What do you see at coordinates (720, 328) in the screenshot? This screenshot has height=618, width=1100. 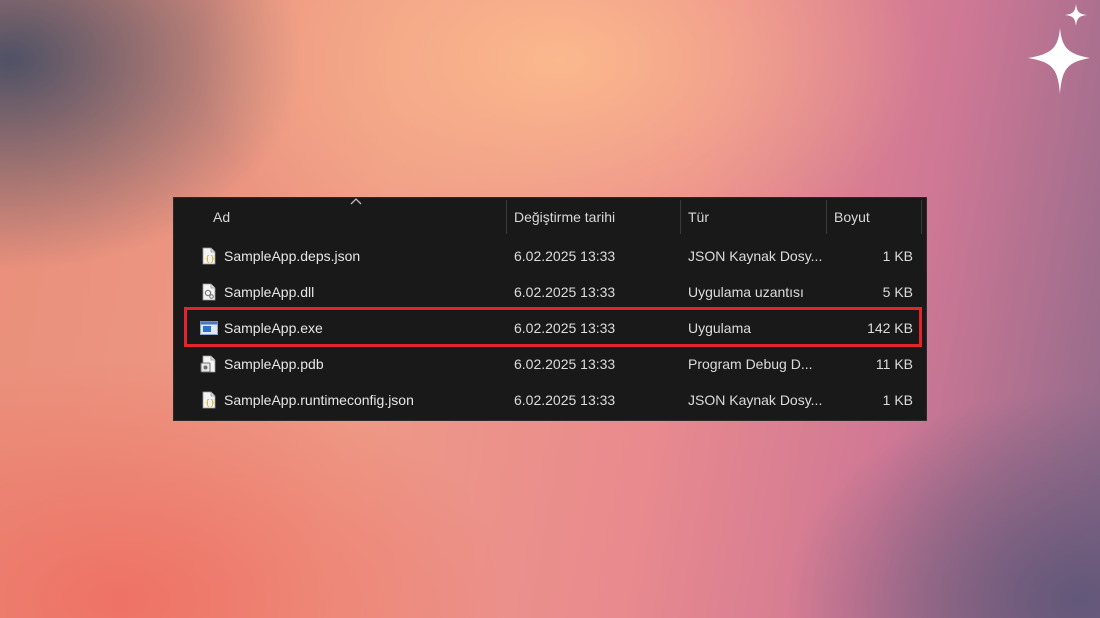 I see `file-type: Uygulama` at bounding box center [720, 328].